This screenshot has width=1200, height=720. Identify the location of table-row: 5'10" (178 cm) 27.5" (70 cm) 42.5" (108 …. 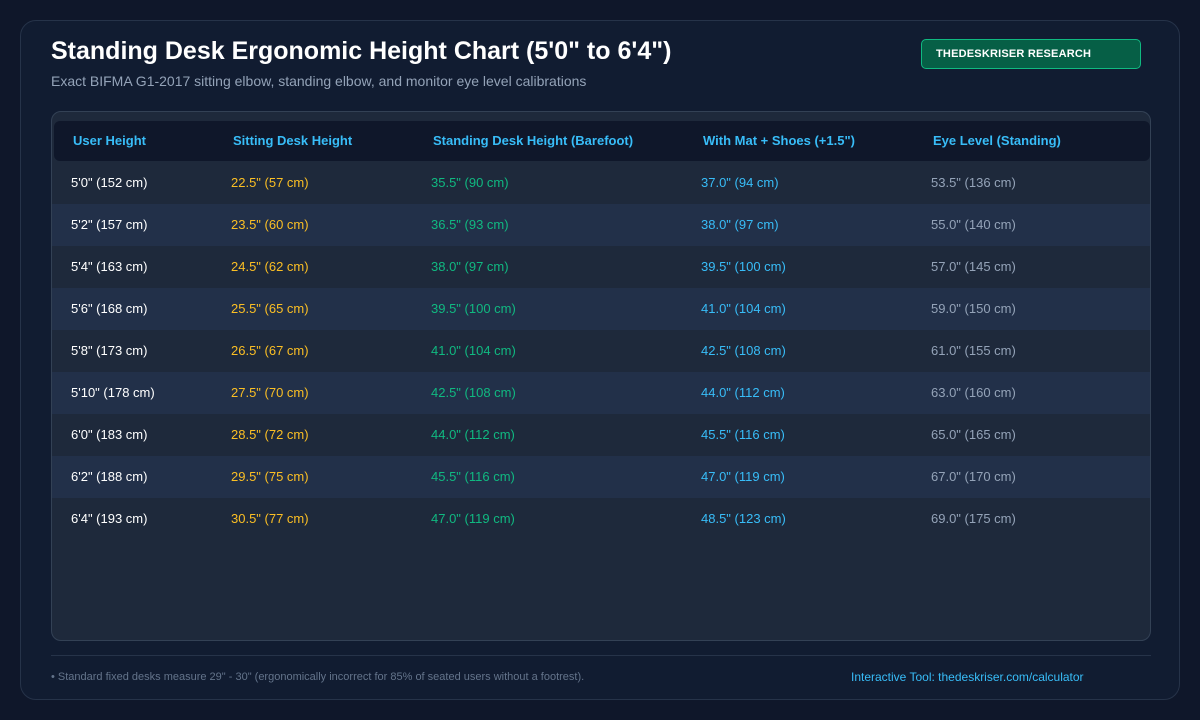
(601, 393).